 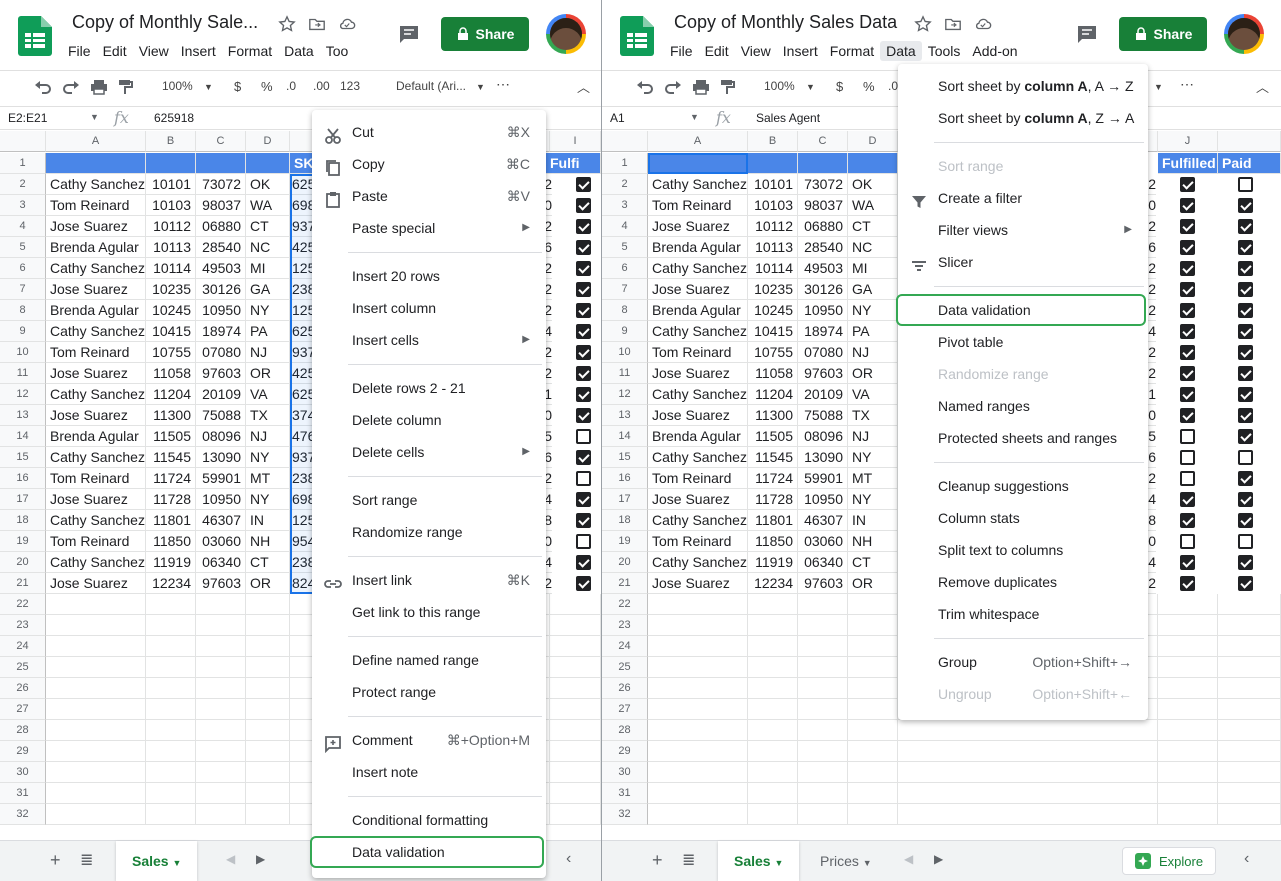 I want to click on table-cell: 73072, so click(x=221, y=184).